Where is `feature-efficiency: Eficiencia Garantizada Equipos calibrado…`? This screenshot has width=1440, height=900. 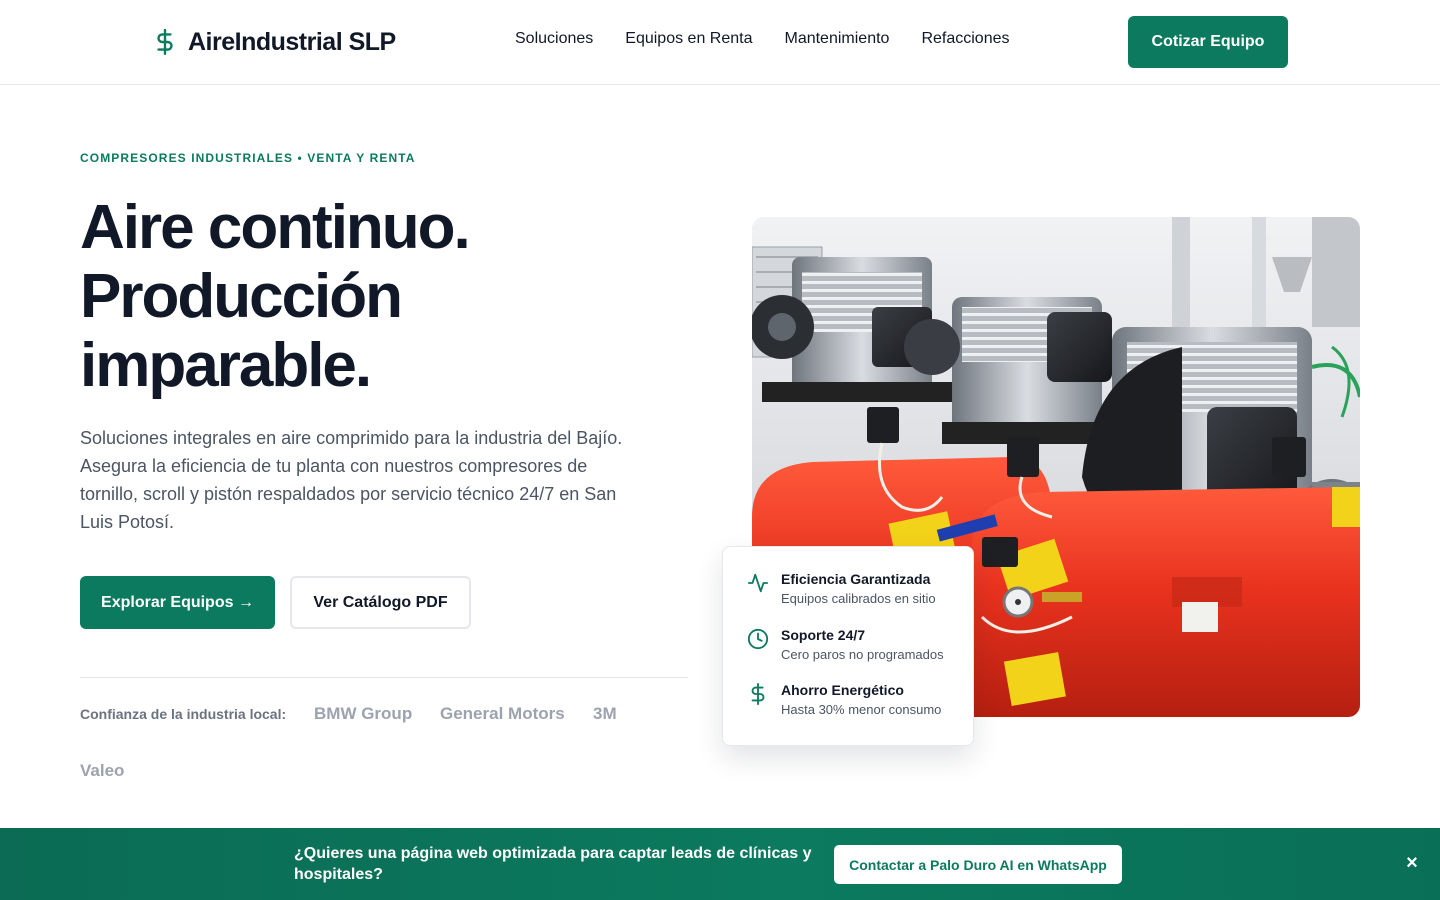 feature-efficiency: Eficiencia Garantizada Equipos calibrado… is located at coordinates (841, 588).